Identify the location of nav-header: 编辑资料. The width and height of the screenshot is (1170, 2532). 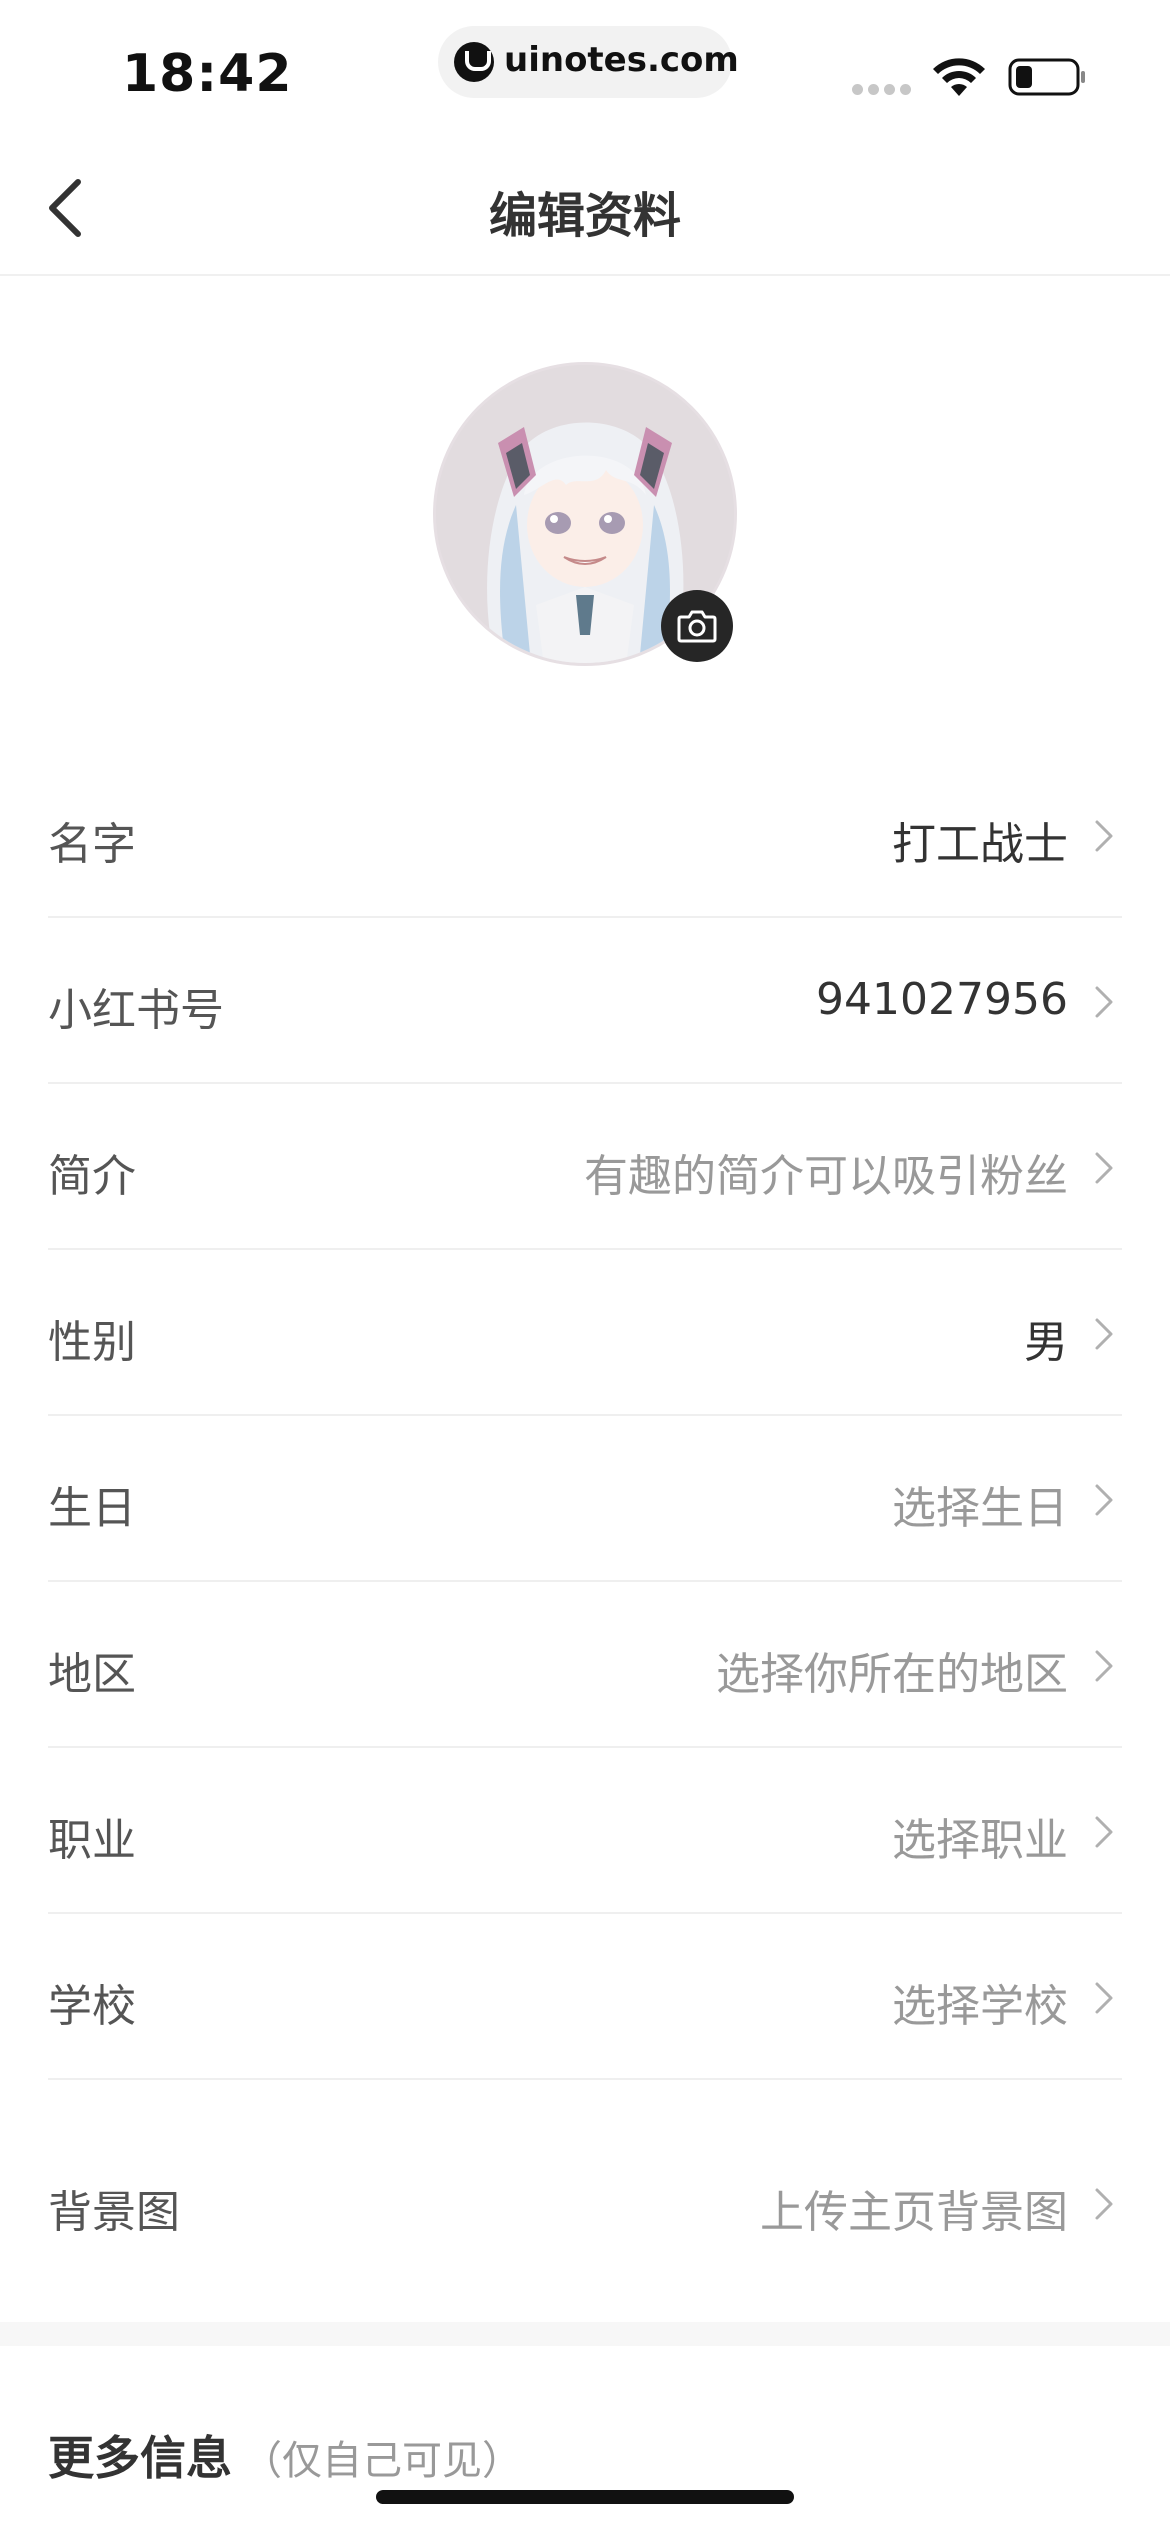
(585, 208).